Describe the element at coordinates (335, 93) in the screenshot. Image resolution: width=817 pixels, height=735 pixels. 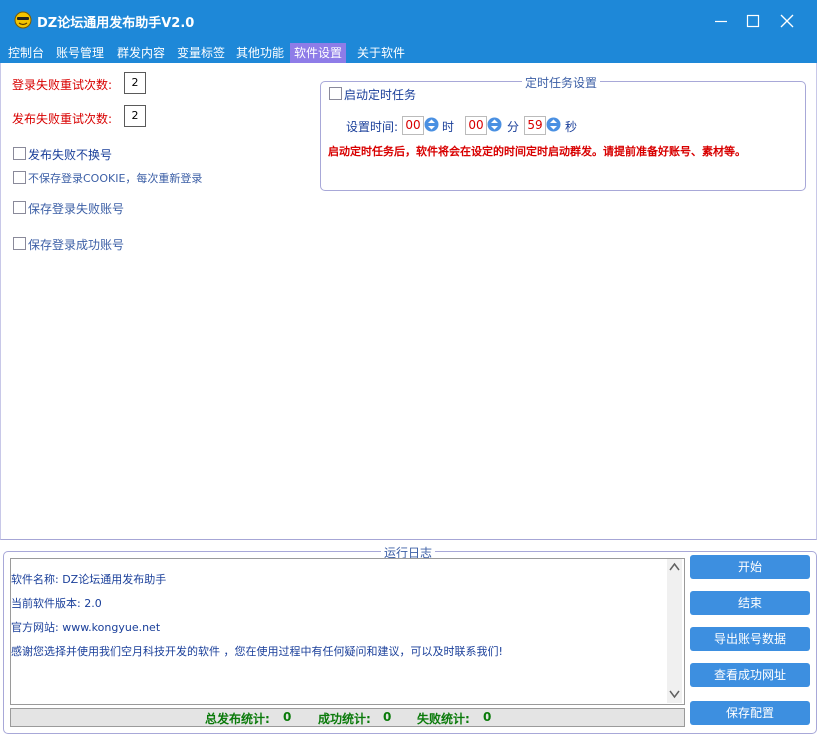
I see `enable-timer-checkbox` at that location.